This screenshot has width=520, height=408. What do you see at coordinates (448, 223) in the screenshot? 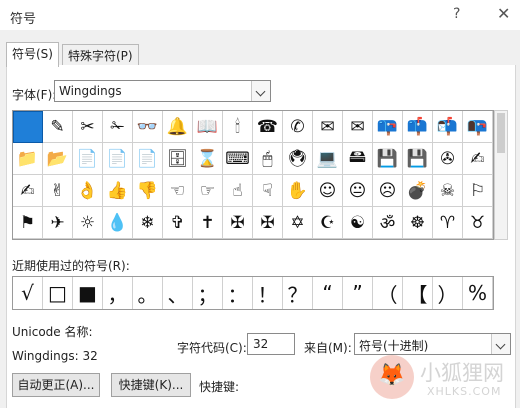
I see `symbol-cell: ♈` at bounding box center [448, 223].